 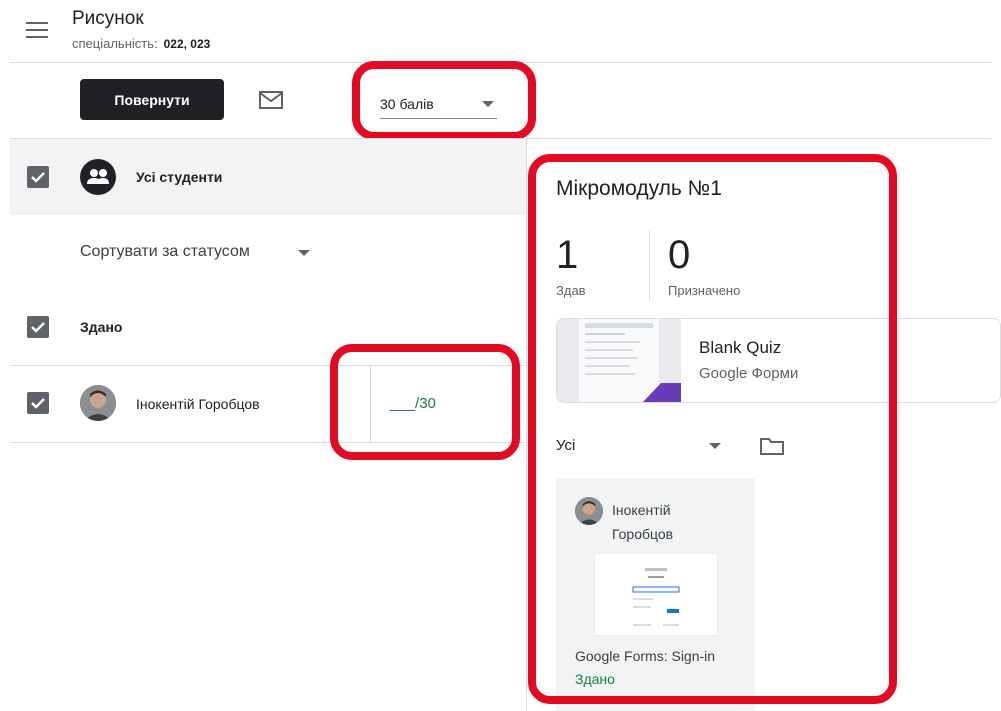 I want to click on people-icon, so click(x=98, y=177).